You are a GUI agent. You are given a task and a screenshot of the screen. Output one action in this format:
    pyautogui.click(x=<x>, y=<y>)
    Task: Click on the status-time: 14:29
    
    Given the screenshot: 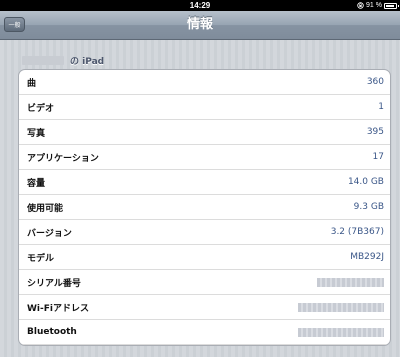 What is the action you would take?
    pyautogui.click(x=200, y=5)
    